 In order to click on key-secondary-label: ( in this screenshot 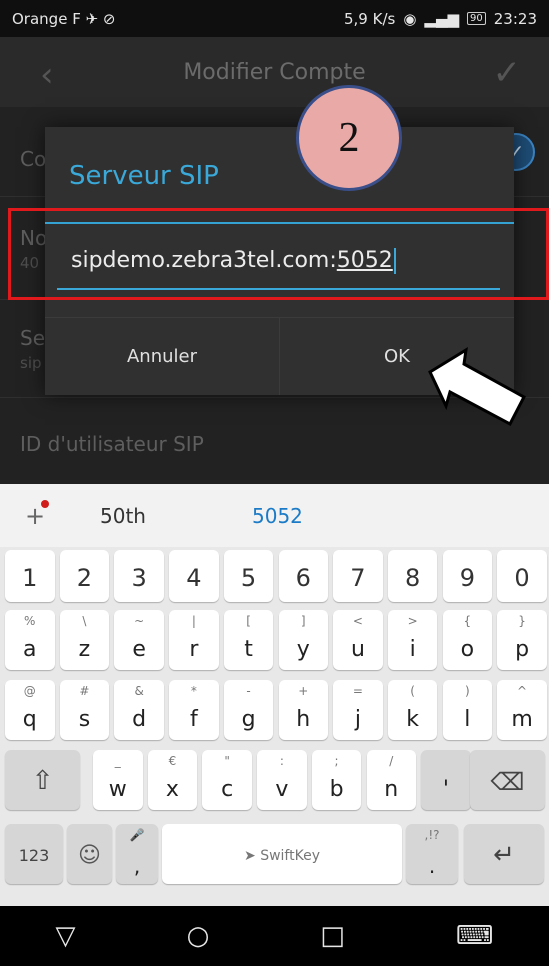, I will do `click(412, 691)`.